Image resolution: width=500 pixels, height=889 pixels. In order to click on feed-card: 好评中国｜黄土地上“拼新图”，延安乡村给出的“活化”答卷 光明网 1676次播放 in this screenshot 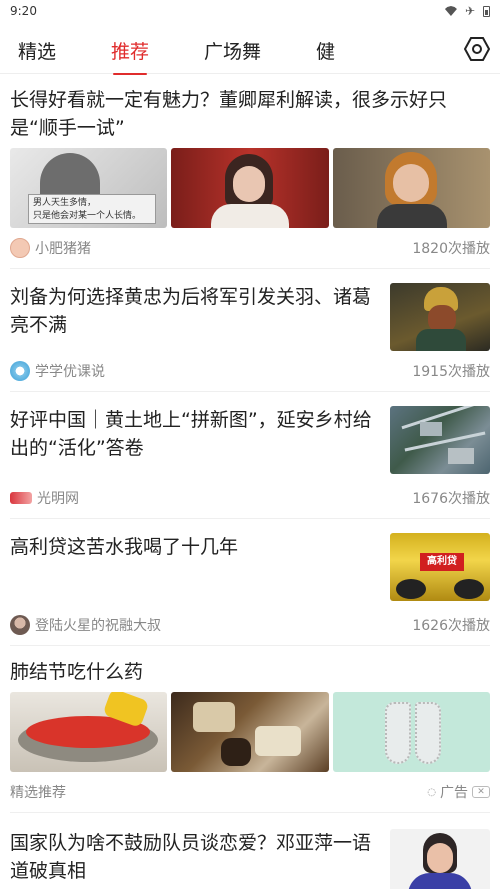, I will do `click(250, 455)`.